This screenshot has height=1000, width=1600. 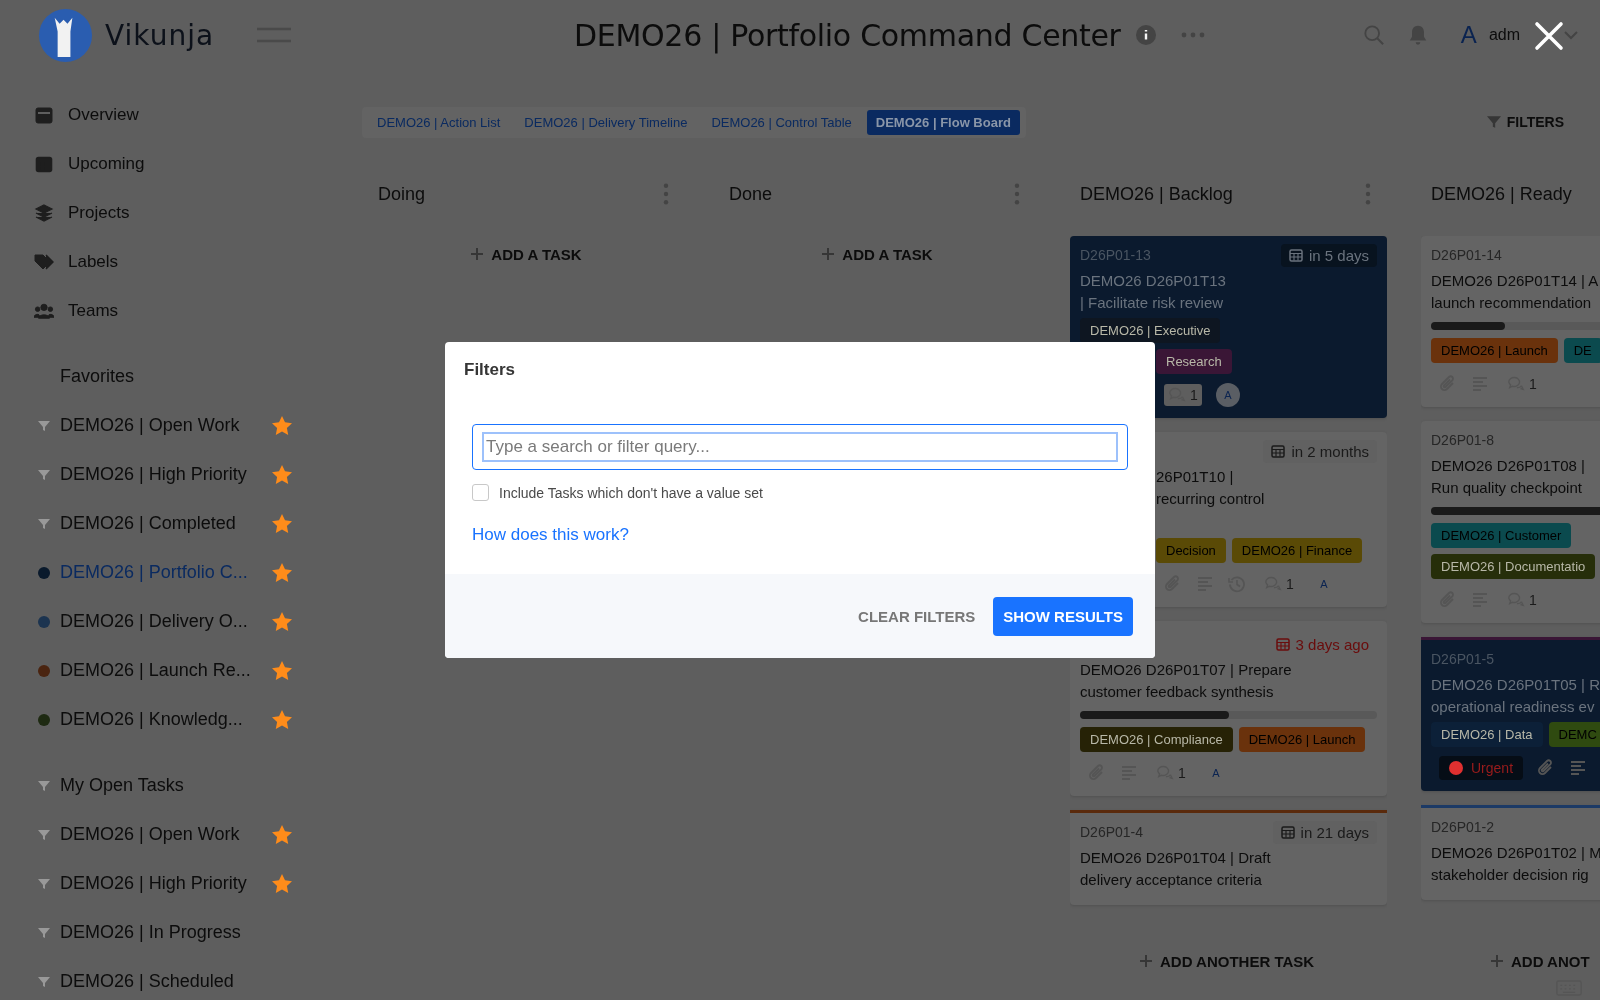 What do you see at coordinates (170, 212) in the screenshot?
I see `nav-item: Projects` at bounding box center [170, 212].